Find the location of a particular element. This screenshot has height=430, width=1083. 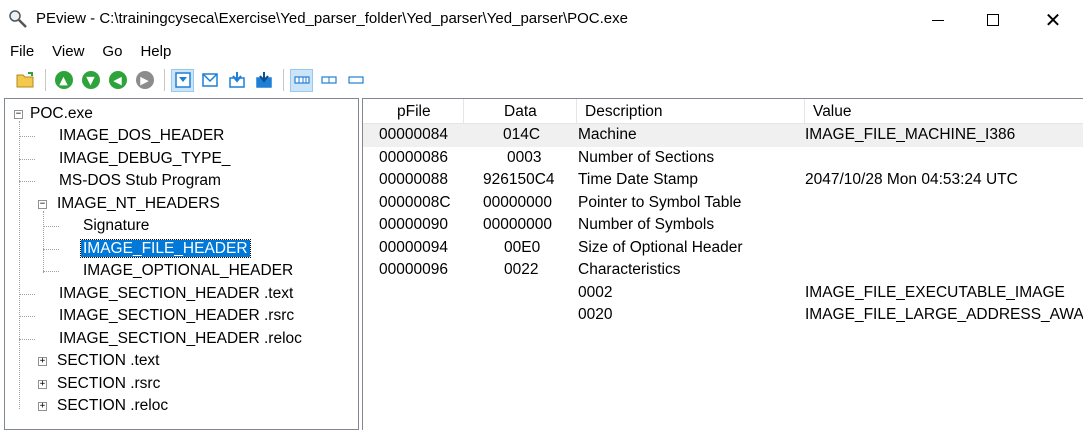

tree-item-signature: Signature is located at coordinates (116, 226).